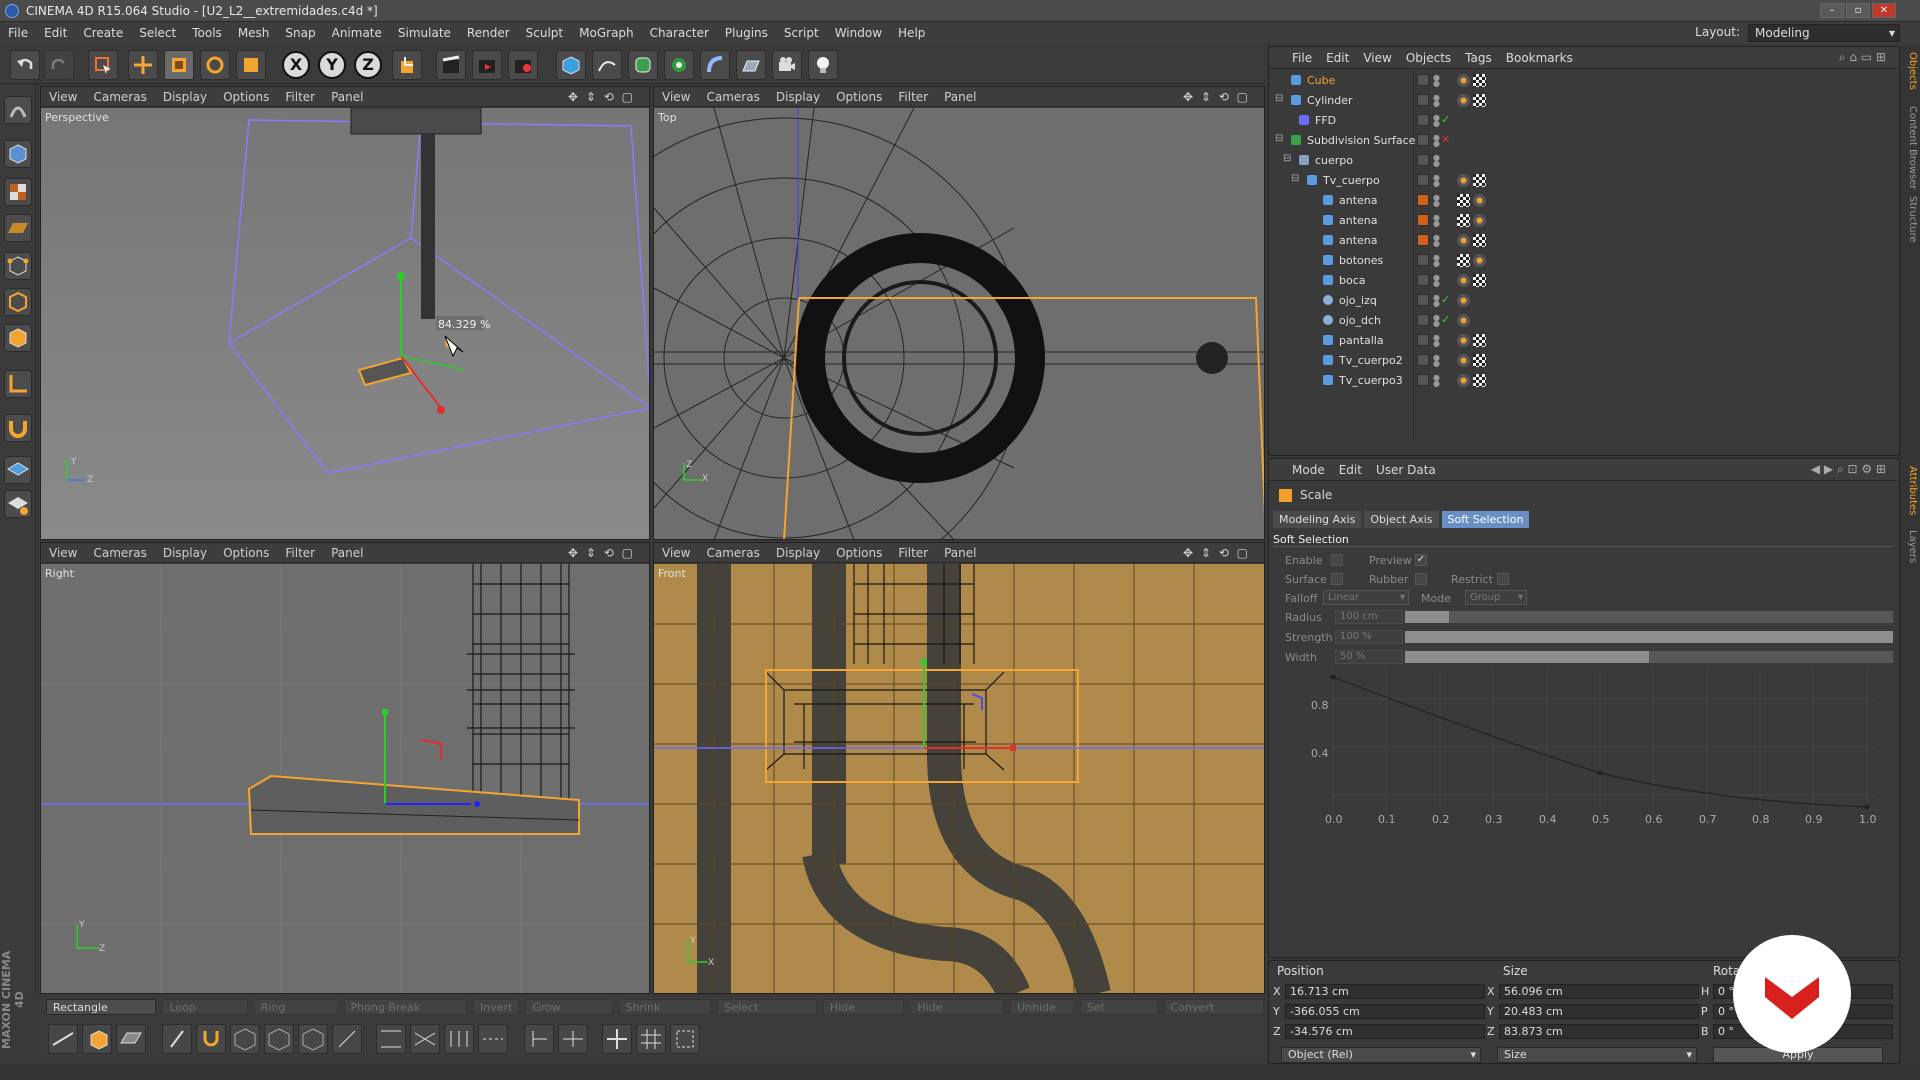 The width and height of the screenshot is (1920, 1080). What do you see at coordinates (1539, 58) in the screenshot?
I see `om-menu-bookmarks: Bookmarks` at bounding box center [1539, 58].